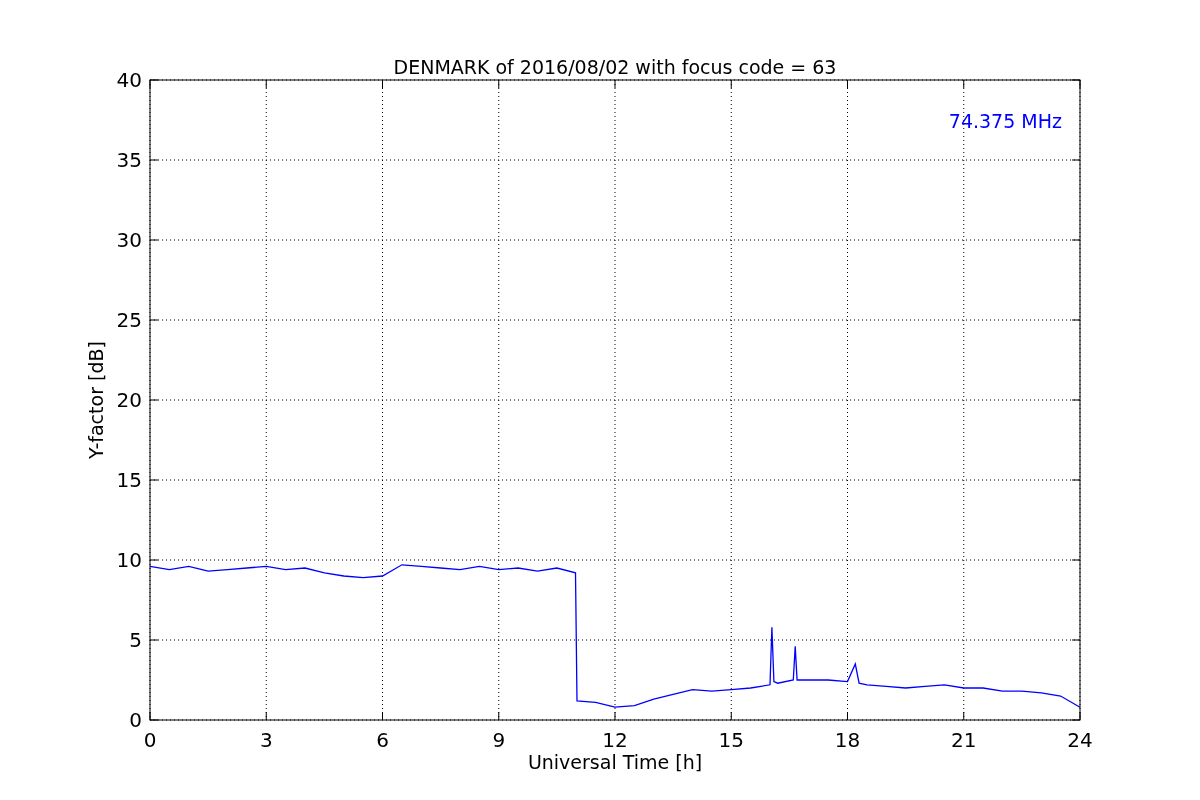  I want to click on y-tick-label: 20, so click(129, 400).